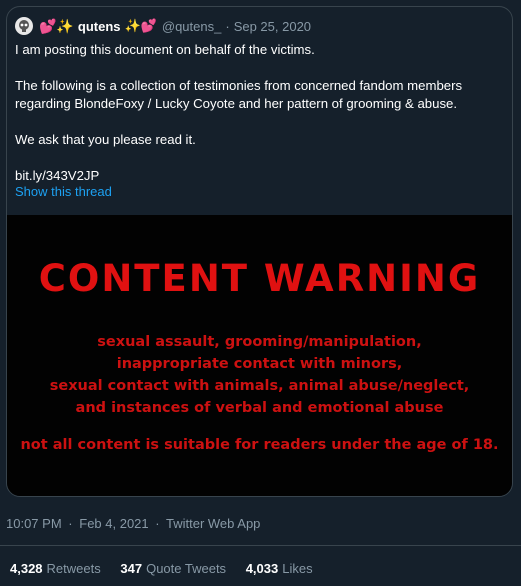 Image resolution: width=521 pixels, height=586 pixels. Describe the element at coordinates (73, 568) in the screenshot. I see `retweets-label: Retweets` at that location.